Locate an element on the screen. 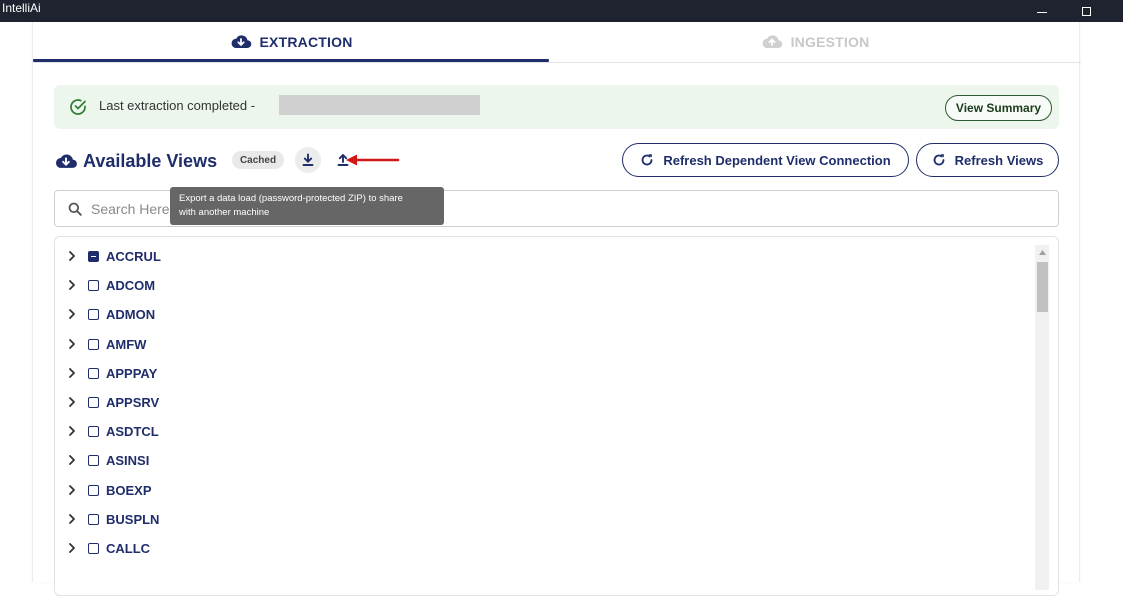  list-item: CALLC is located at coordinates (542, 548).